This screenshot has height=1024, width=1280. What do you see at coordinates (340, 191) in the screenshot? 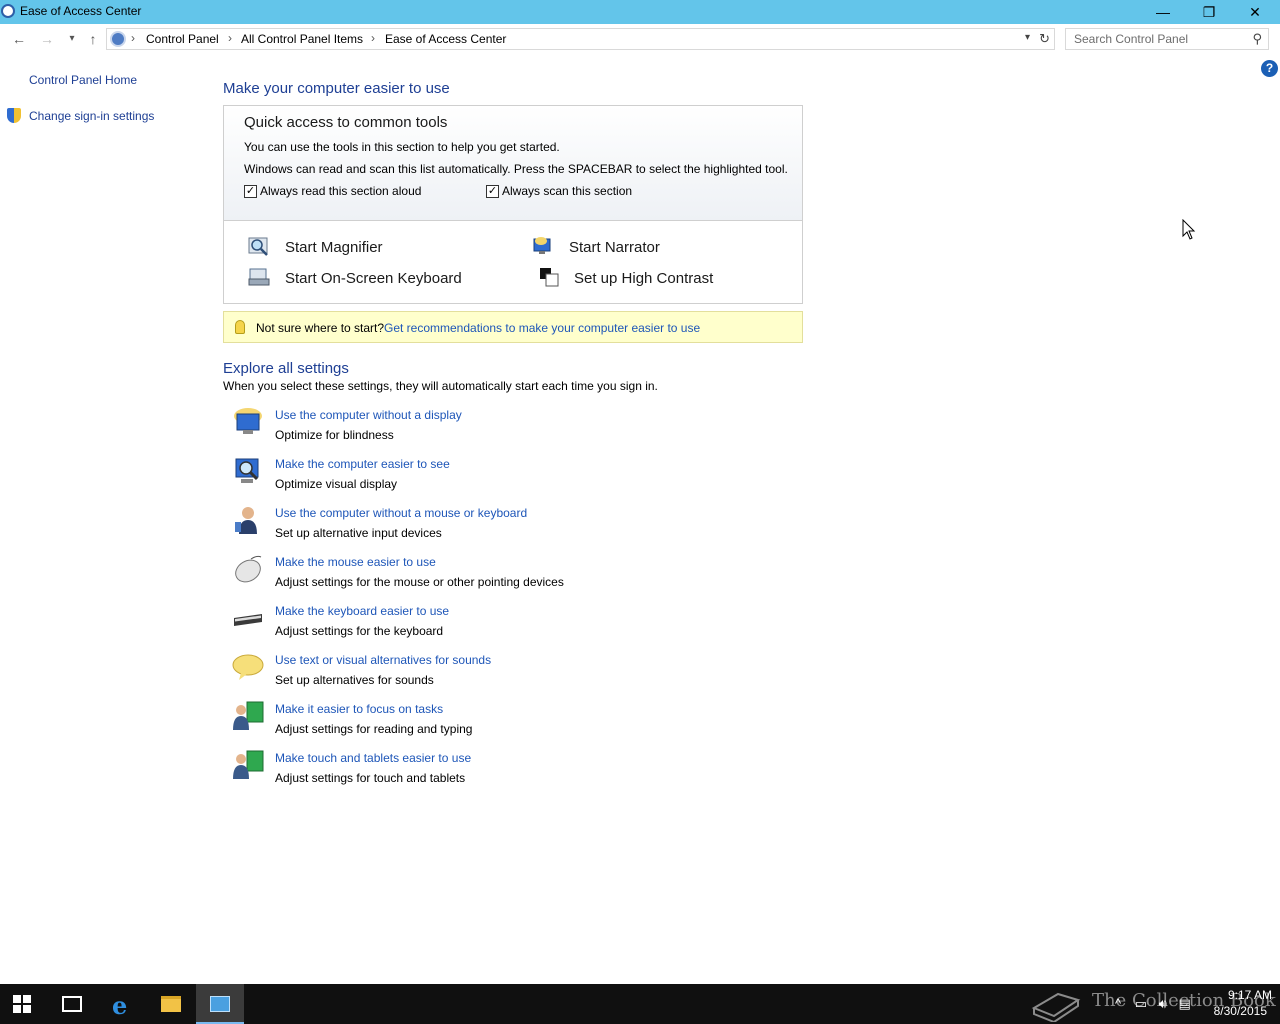
I see `read-aloud-label: Always read this section aloud` at bounding box center [340, 191].